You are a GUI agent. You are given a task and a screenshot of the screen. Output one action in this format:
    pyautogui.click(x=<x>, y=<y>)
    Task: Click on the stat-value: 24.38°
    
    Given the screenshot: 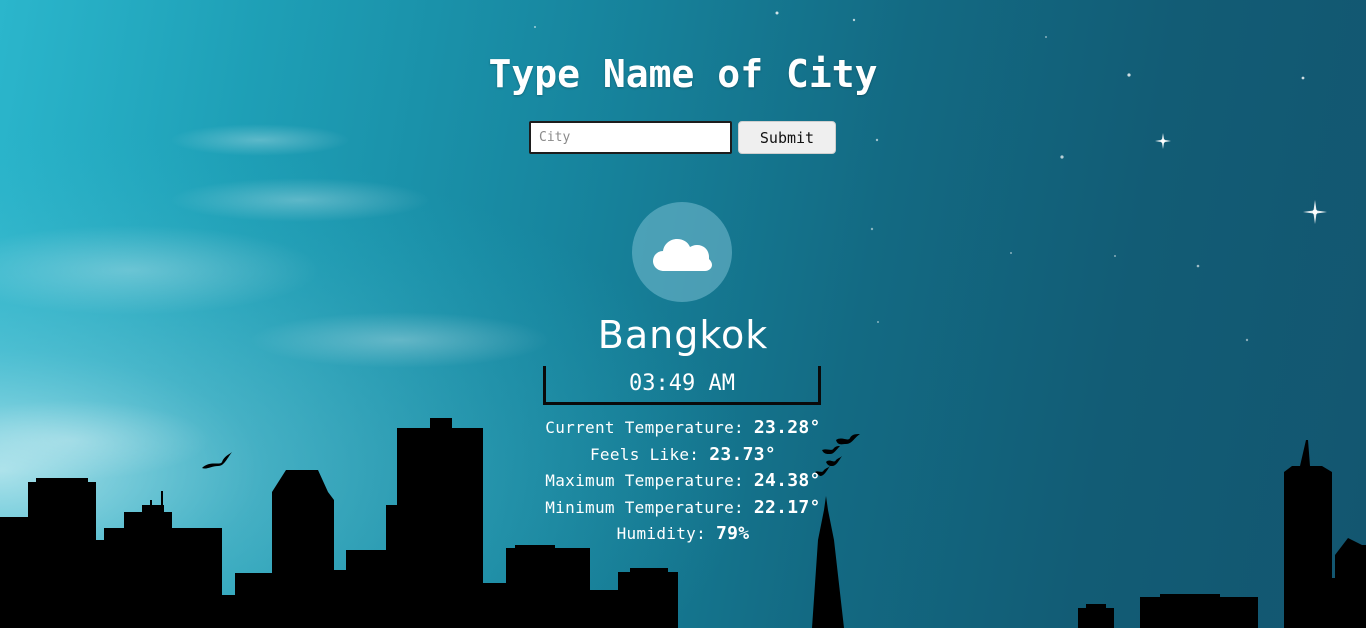 What is the action you would take?
    pyautogui.click(x=787, y=480)
    